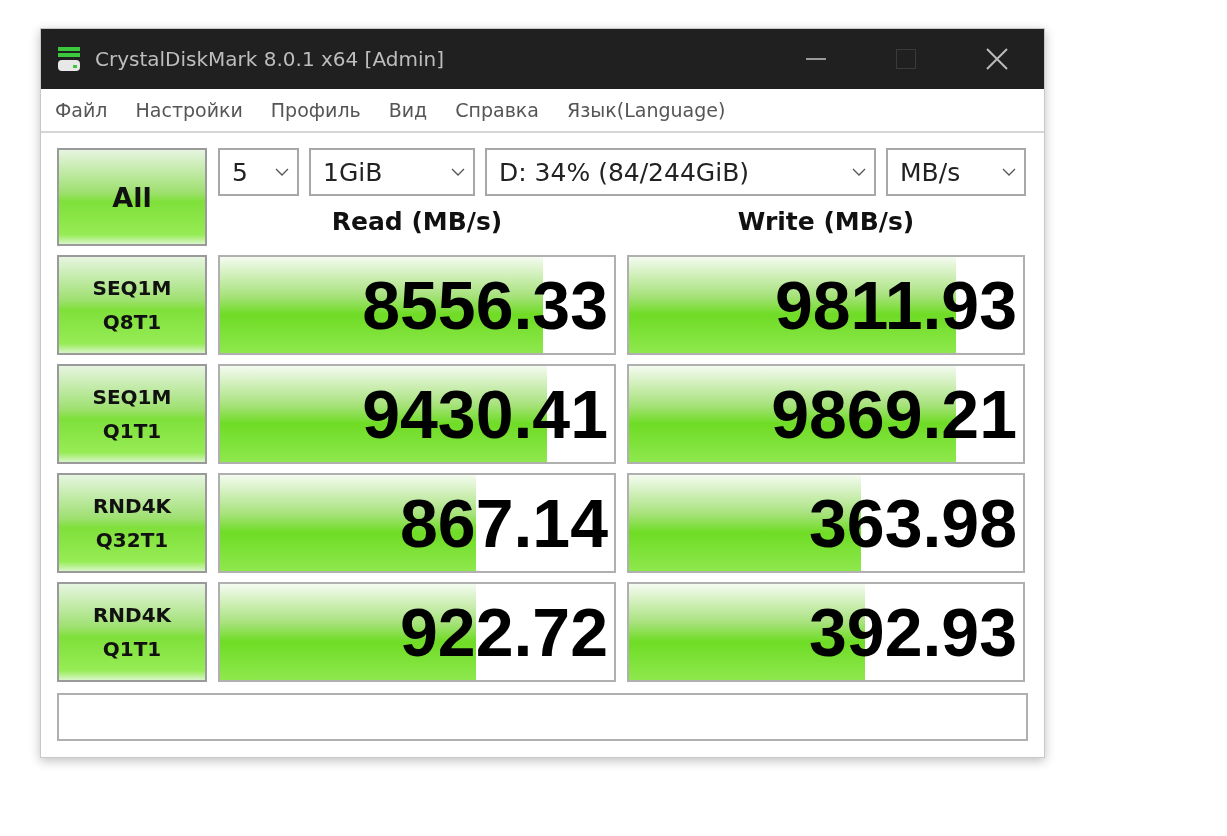 The width and height of the screenshot is (1227, 836). Describe the element at coordinates (258, 172) in the screenshot. I see `dropdown: 5` at that location.